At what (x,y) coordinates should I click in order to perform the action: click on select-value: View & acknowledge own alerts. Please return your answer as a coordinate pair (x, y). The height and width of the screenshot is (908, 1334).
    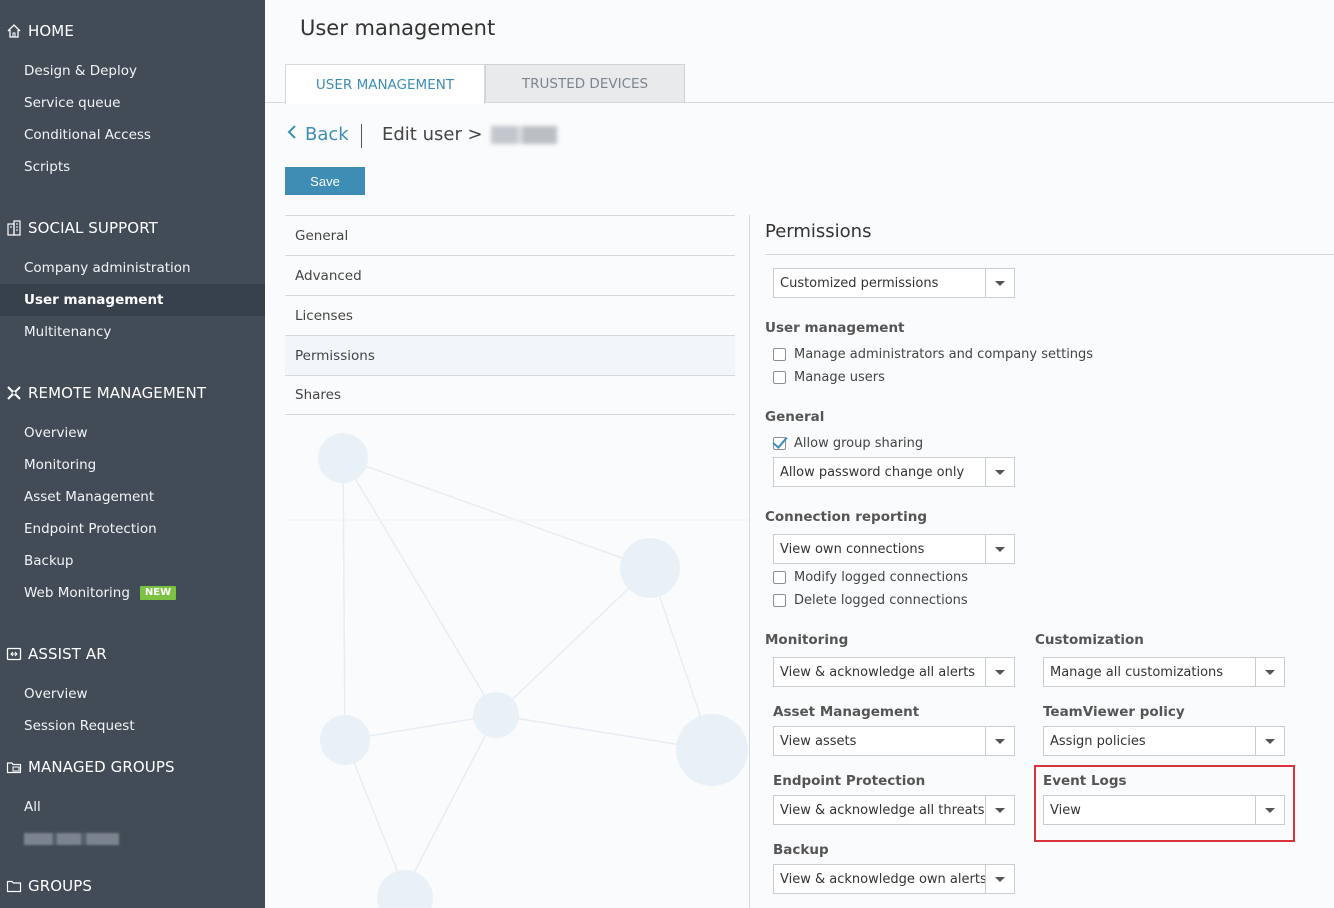
    Looking at the image, I should click on (882, 879).